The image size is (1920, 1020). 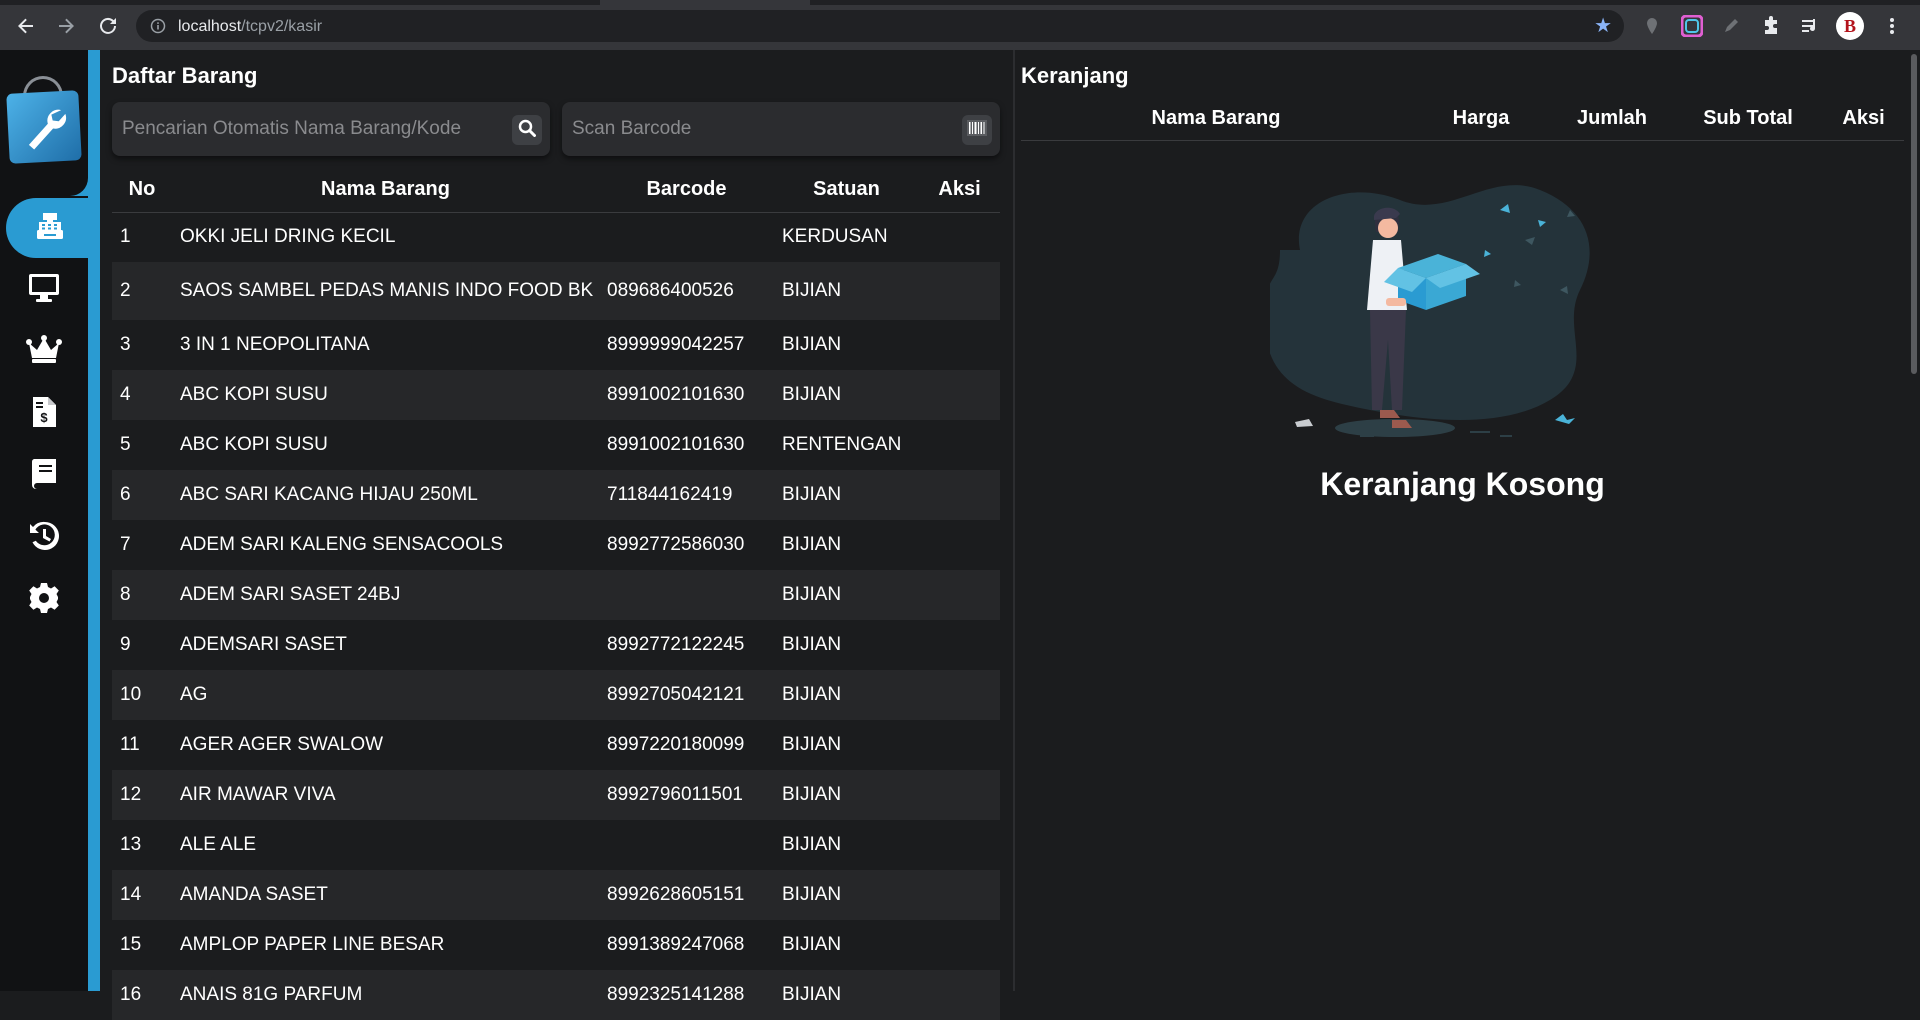 What do you see at coordinates (1603, 26) in the screenshot?
I see `bookmark-star-icon: ★` at bounding box center [1603, 26].